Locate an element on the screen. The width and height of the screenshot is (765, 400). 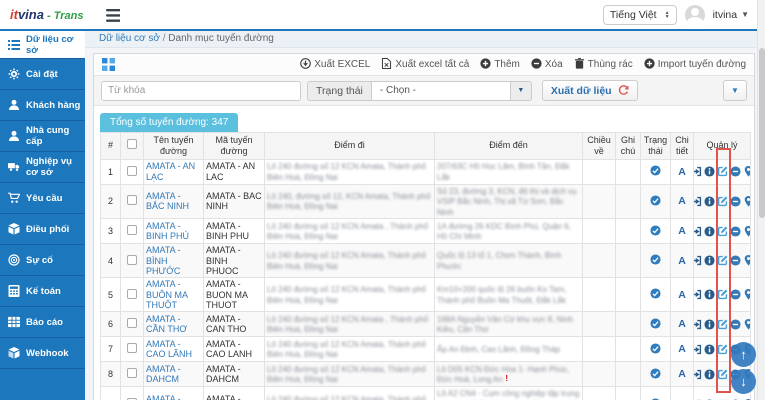
sidebar-item-9: Kế toán is located at coordinates (42, 291).